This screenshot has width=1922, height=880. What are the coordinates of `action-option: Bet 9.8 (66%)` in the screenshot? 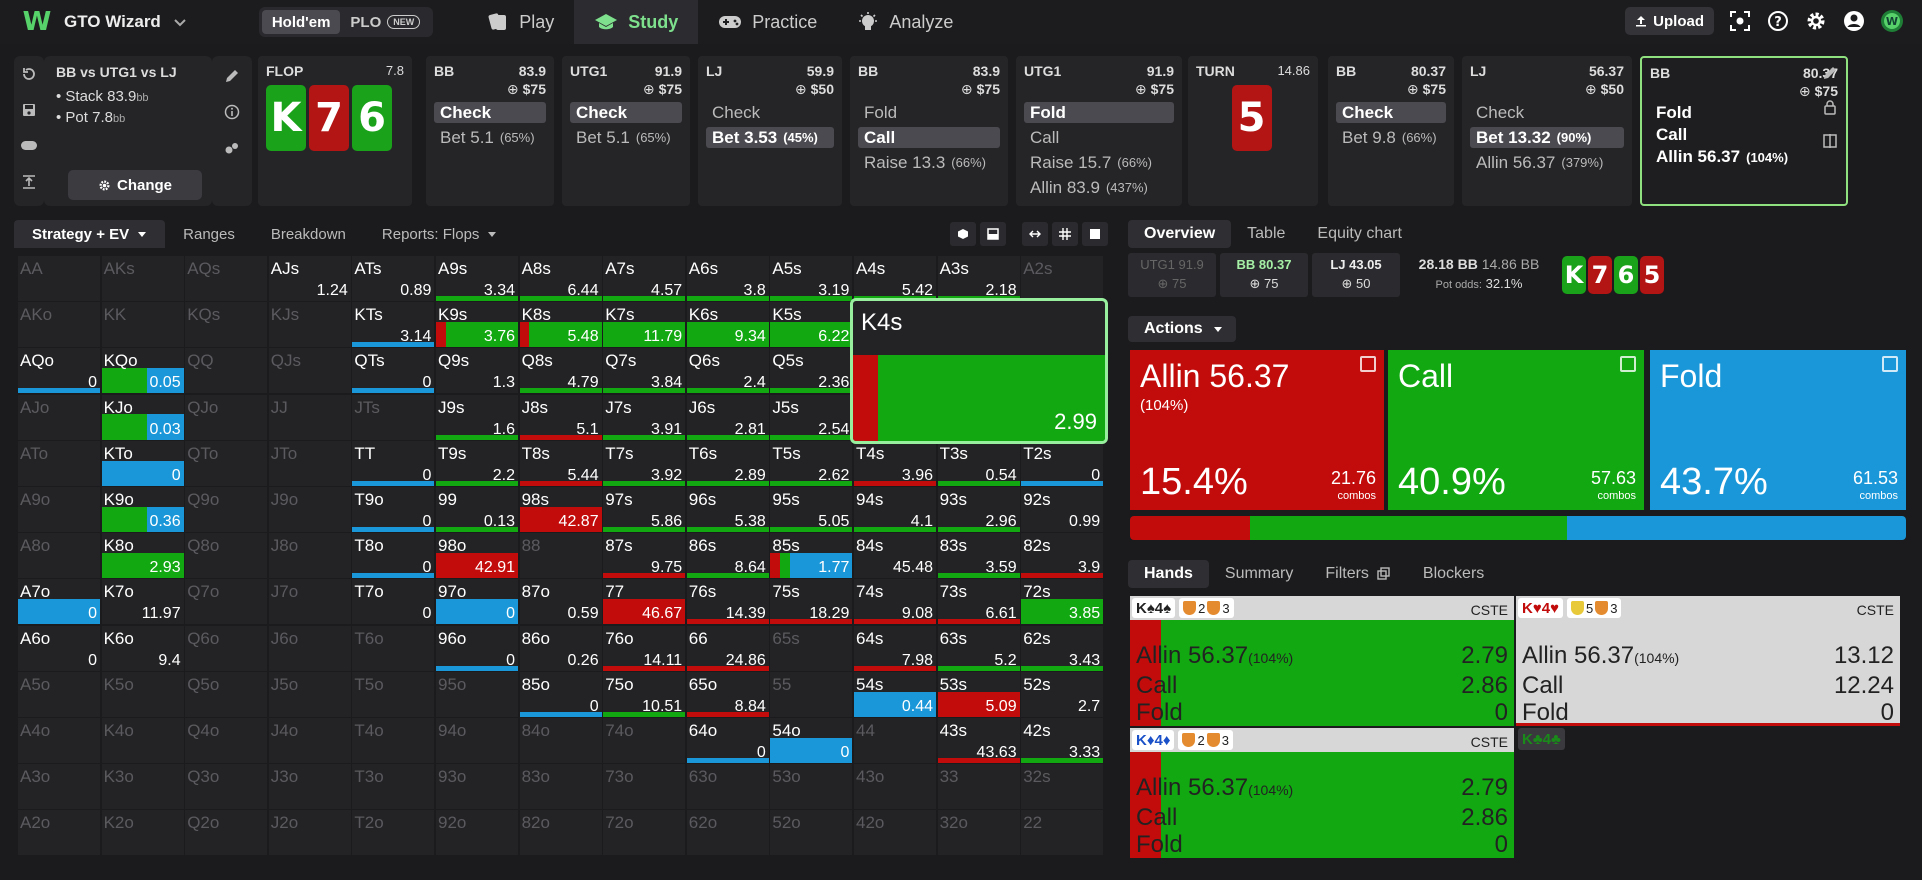 It's located at (1391, 137).